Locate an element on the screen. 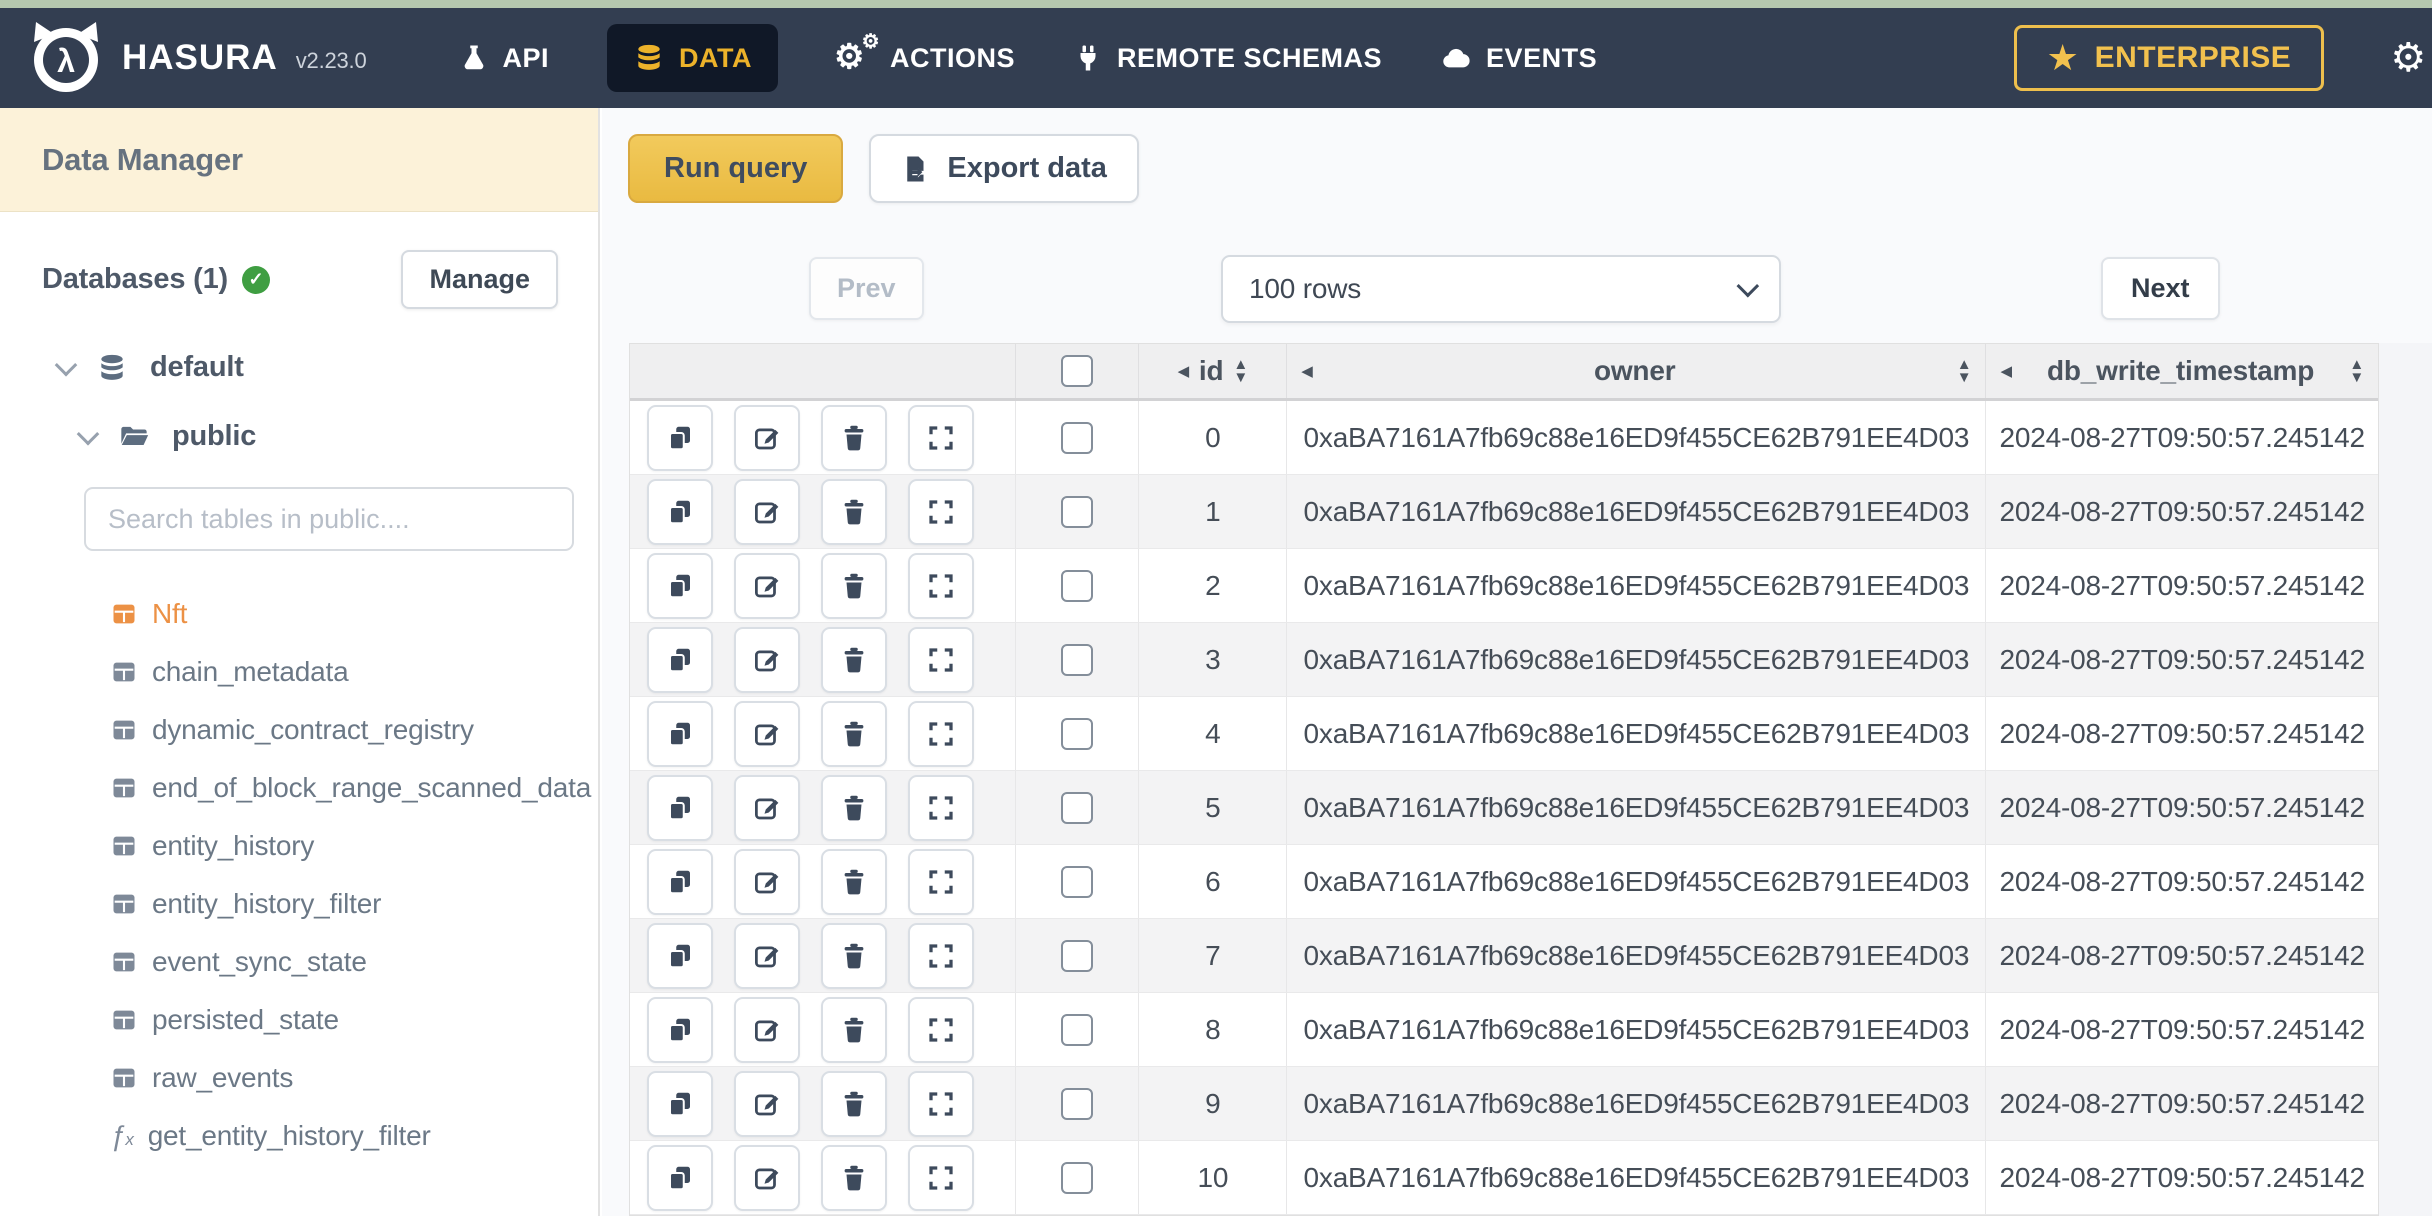 The image size is (2432, 1216). column-header-id: ◀ id ▲ ▼ is located at coordinates (1213, 371).